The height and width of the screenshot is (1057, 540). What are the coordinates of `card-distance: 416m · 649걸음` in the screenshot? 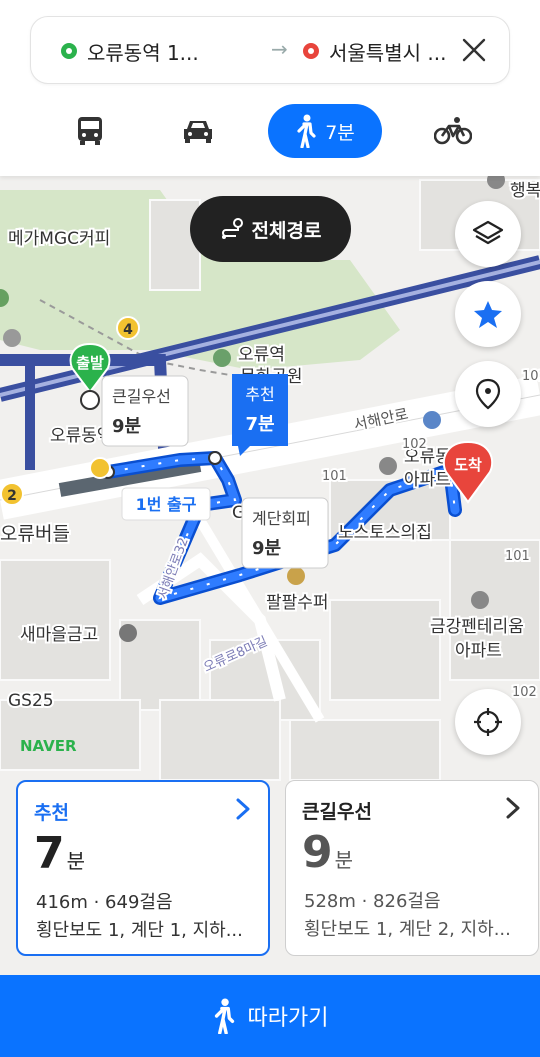 It's located at (104, 902).